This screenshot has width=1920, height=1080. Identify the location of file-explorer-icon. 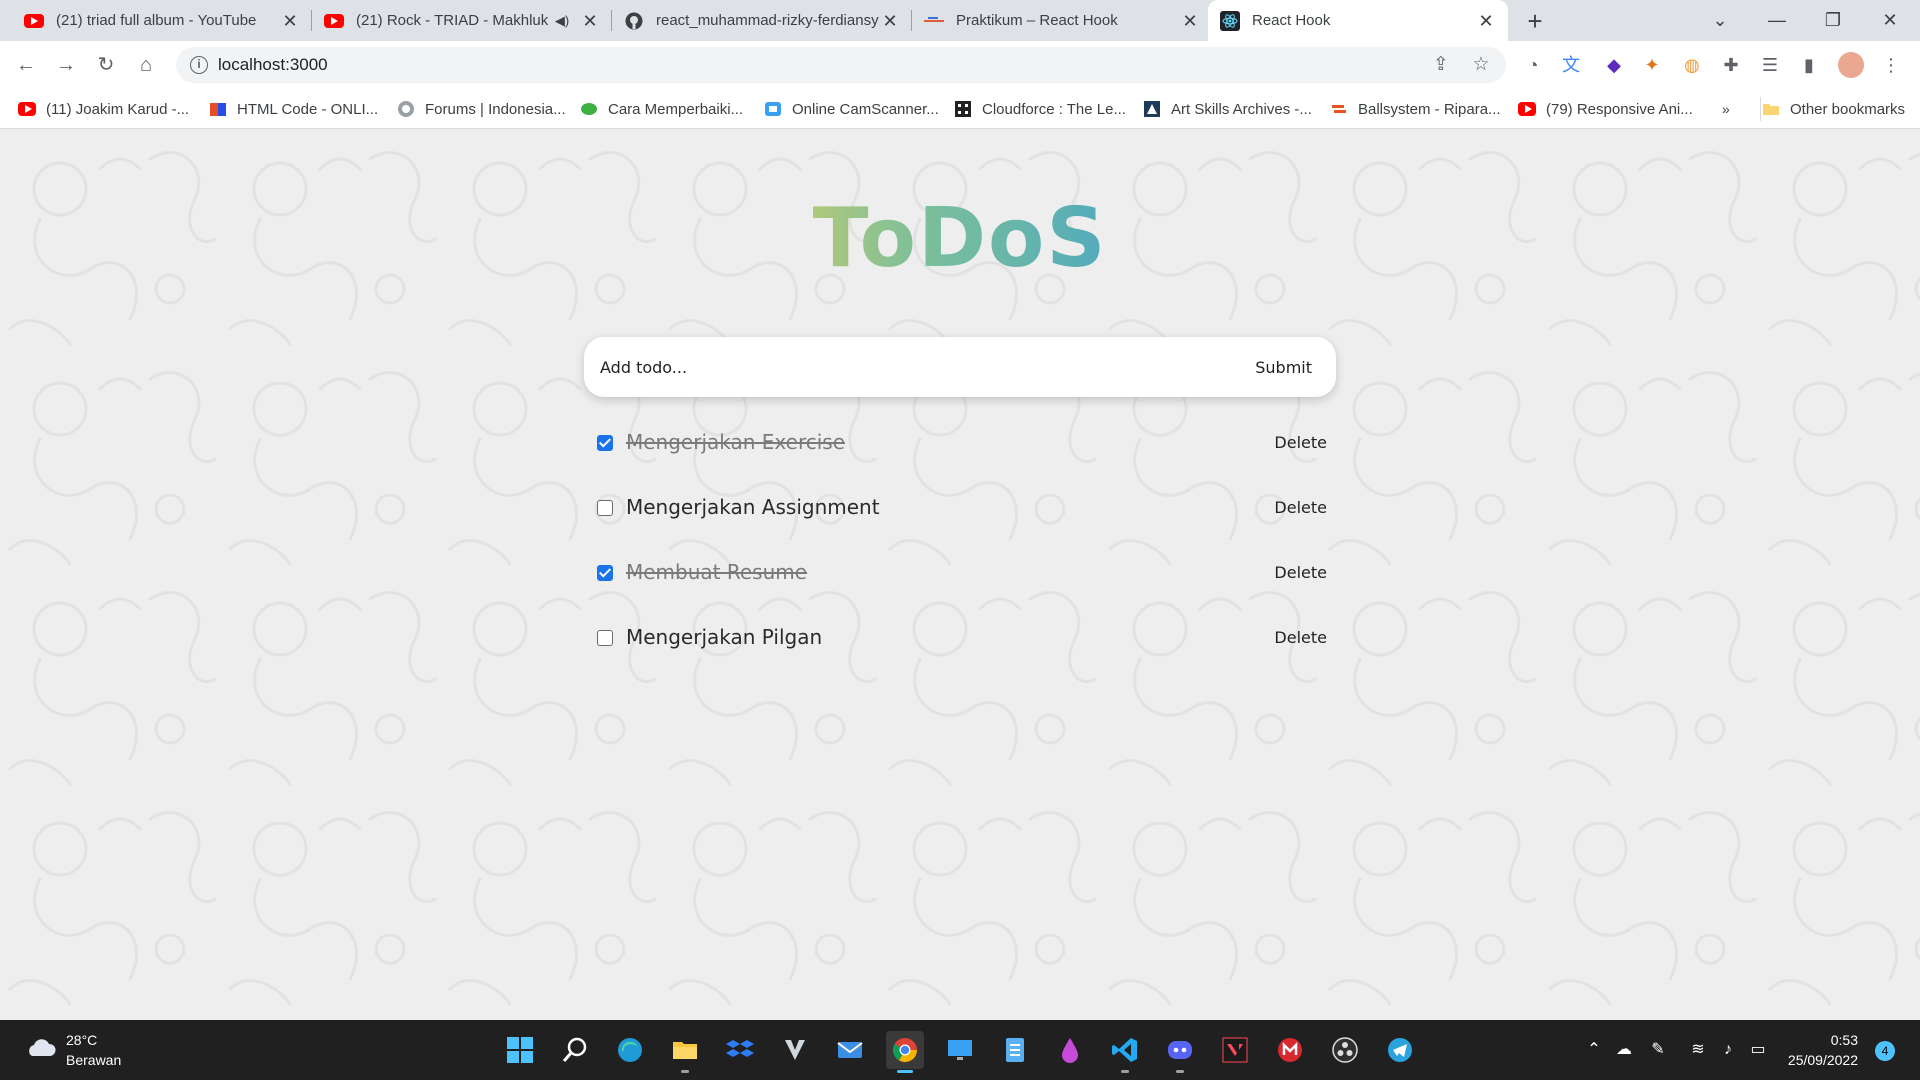
(685, 1052).